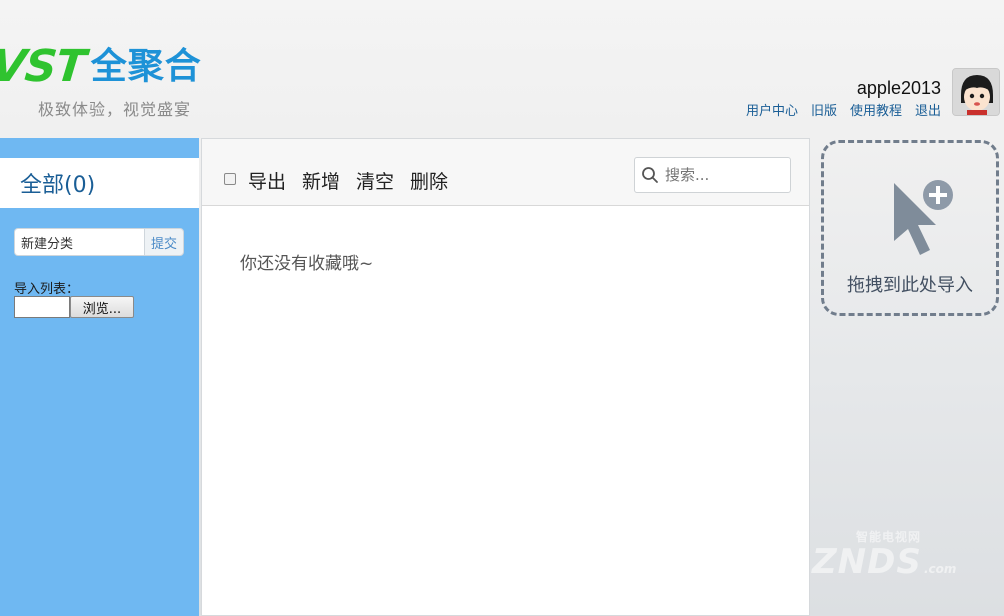 This screenshot has width=1004, height=616. I want to click on old-version-link: 旧版, so click(824, 109).